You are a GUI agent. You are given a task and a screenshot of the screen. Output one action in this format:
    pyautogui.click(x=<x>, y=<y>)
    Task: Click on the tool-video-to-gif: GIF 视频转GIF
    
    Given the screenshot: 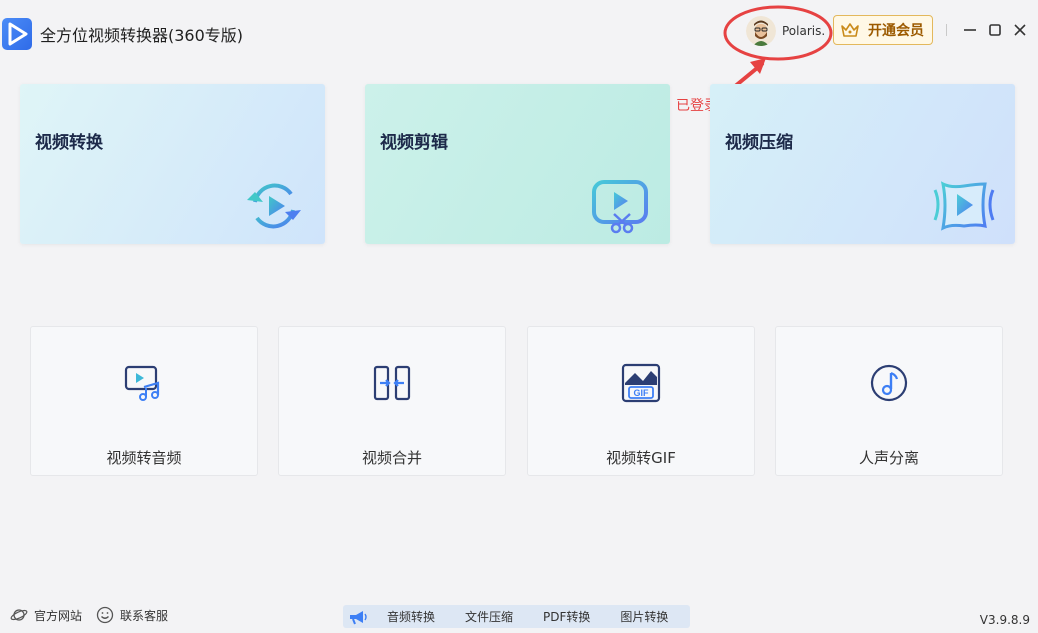 What is the action you would take?
    pyautogui.click(x=641, y=401)
    